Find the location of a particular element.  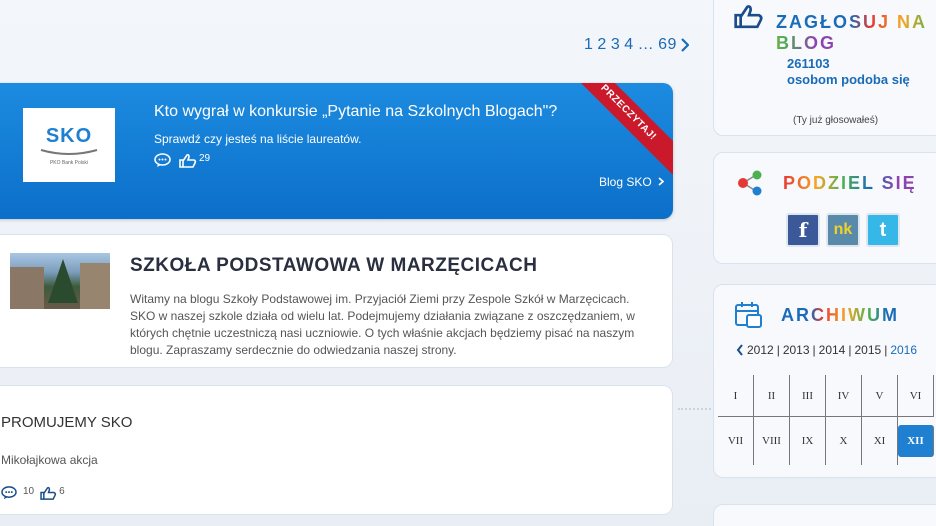

share-buttons: f nk t is located at coordinates (843, 230).